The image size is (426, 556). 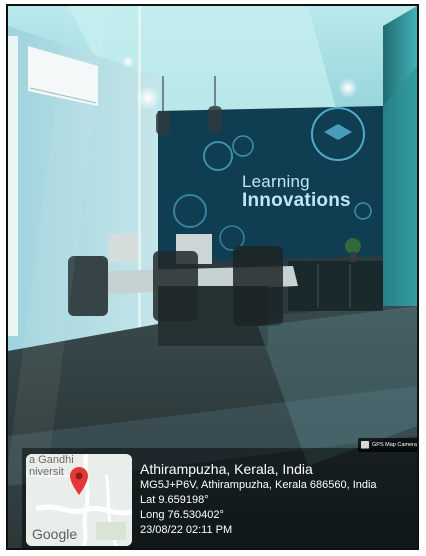 What do you see at coordinates (296, 200) in the screenshot?
I see `wall-sign-line2: Innovations` at bounding box center [296, 200].